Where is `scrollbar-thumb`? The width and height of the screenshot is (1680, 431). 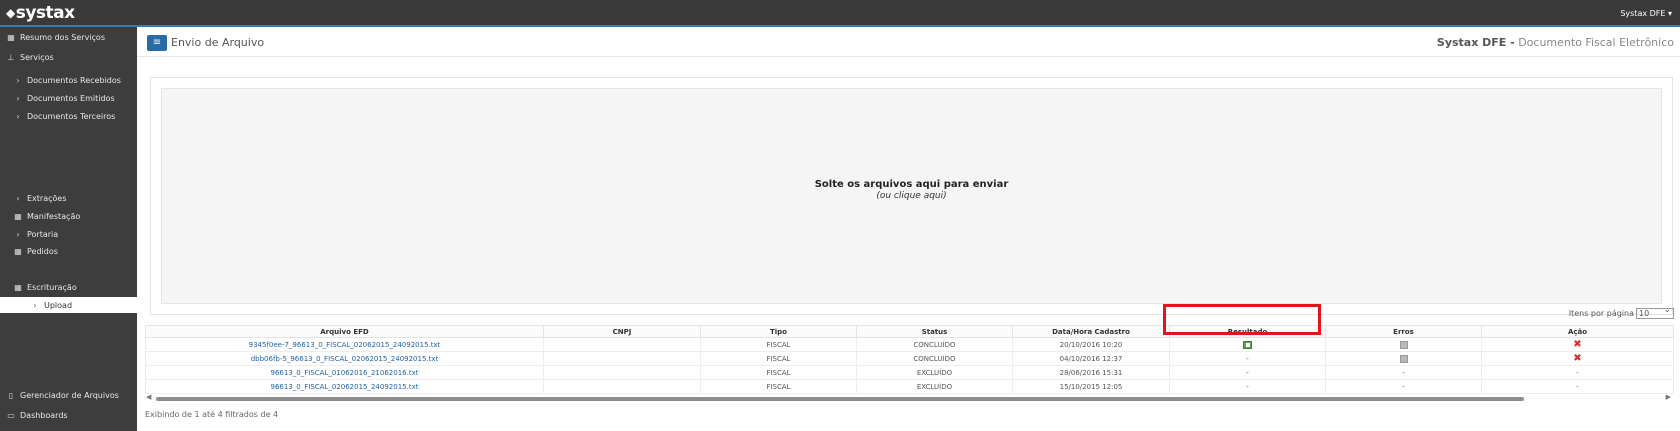
scrollbar-thumb is located at coordinates (840, 399).